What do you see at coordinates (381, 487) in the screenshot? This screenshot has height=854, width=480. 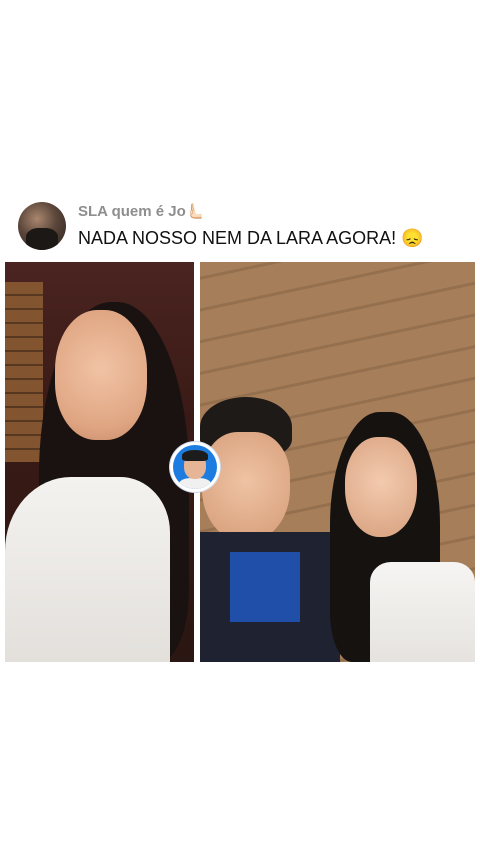 I see `girl-face-shape` at bounding box center [381, 487].